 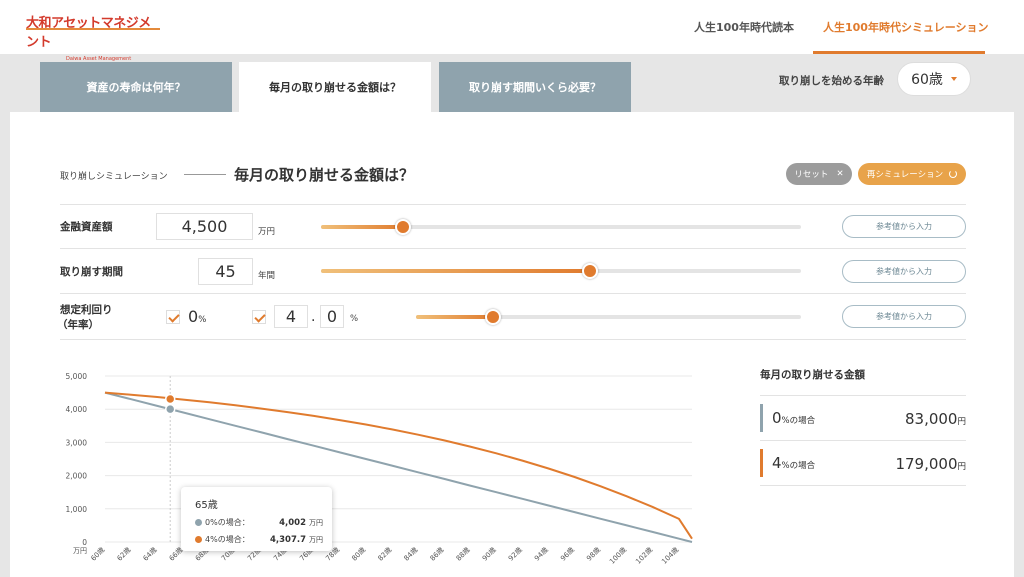 I want to click on period-label: 取り崩す期間, so click(x=91, y=272).